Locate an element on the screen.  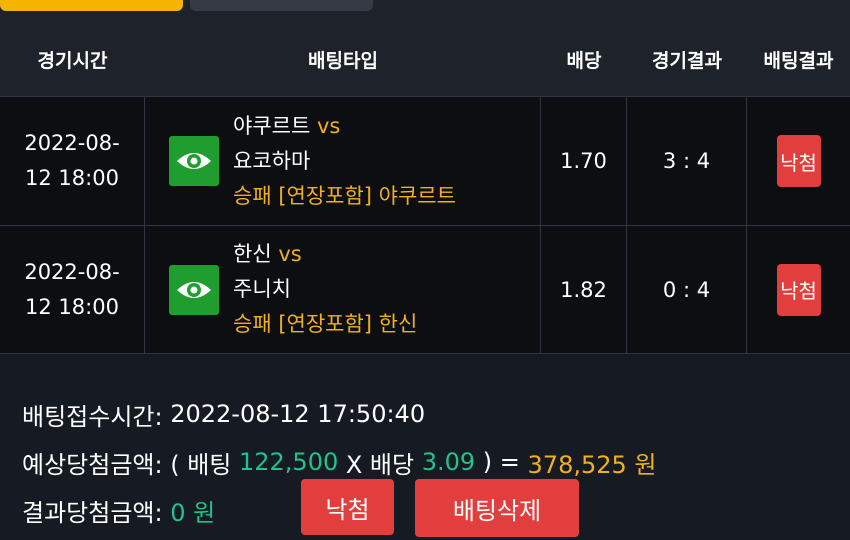
score-cell: 0 : 4 is located at coordinates (687, 289).